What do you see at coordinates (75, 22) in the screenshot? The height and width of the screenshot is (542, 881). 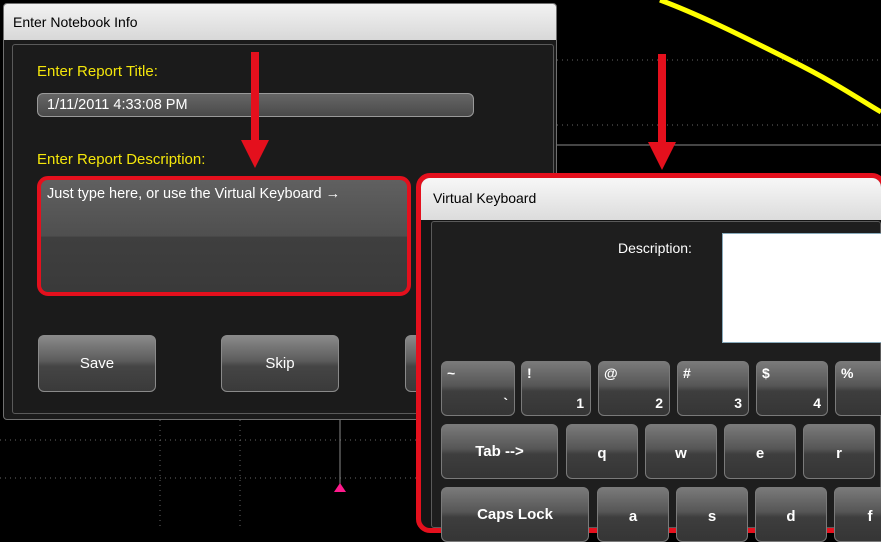 I see `dialog-title: Enter Notebook Info` at bounding box center [75, 22].